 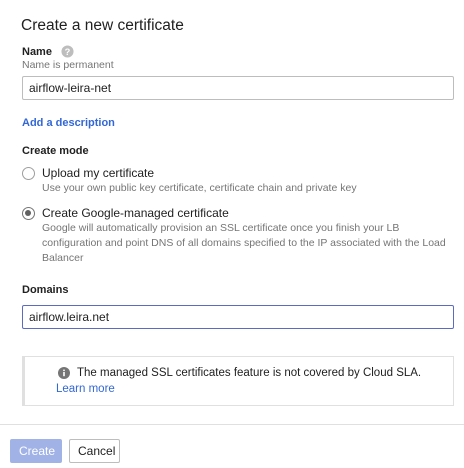 What do you see at coordinates (37, 51) in the screenshot?
I see `name-label: Name` at bounding box center [37, 51].